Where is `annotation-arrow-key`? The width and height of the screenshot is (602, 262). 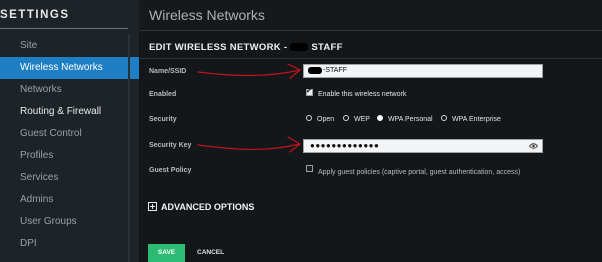
annotation-arrow-key is located at coordinates (249, 147).